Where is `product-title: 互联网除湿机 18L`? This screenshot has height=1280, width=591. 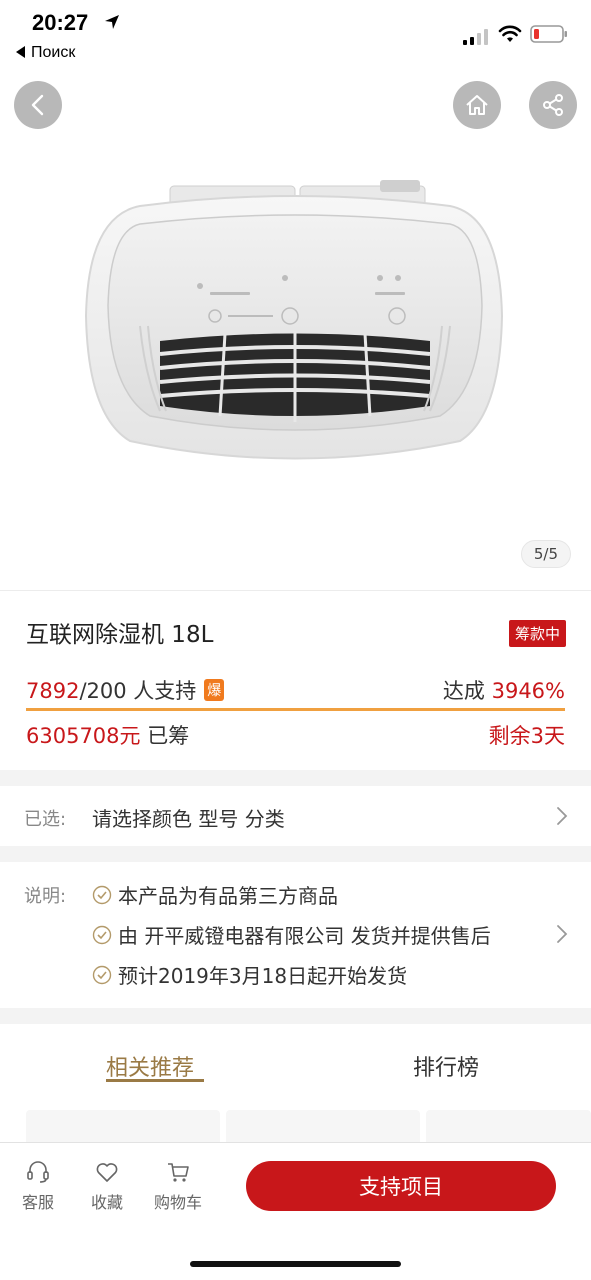
product-title: 互联网除湿机 18L is located at coordinates (120, 635).